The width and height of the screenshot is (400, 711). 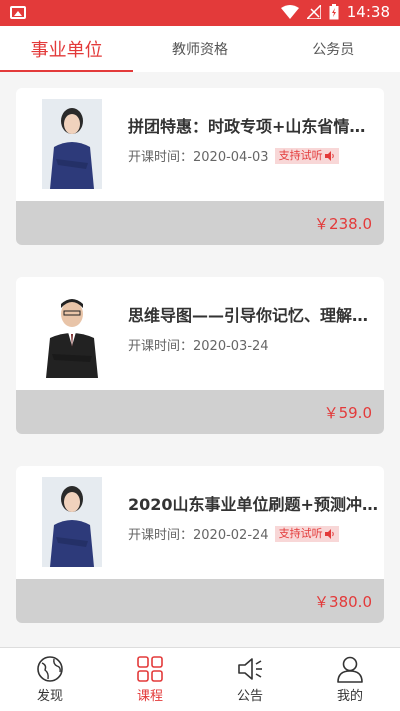 I want to click on nav-discover: 发现, so click(x=50, y=679).